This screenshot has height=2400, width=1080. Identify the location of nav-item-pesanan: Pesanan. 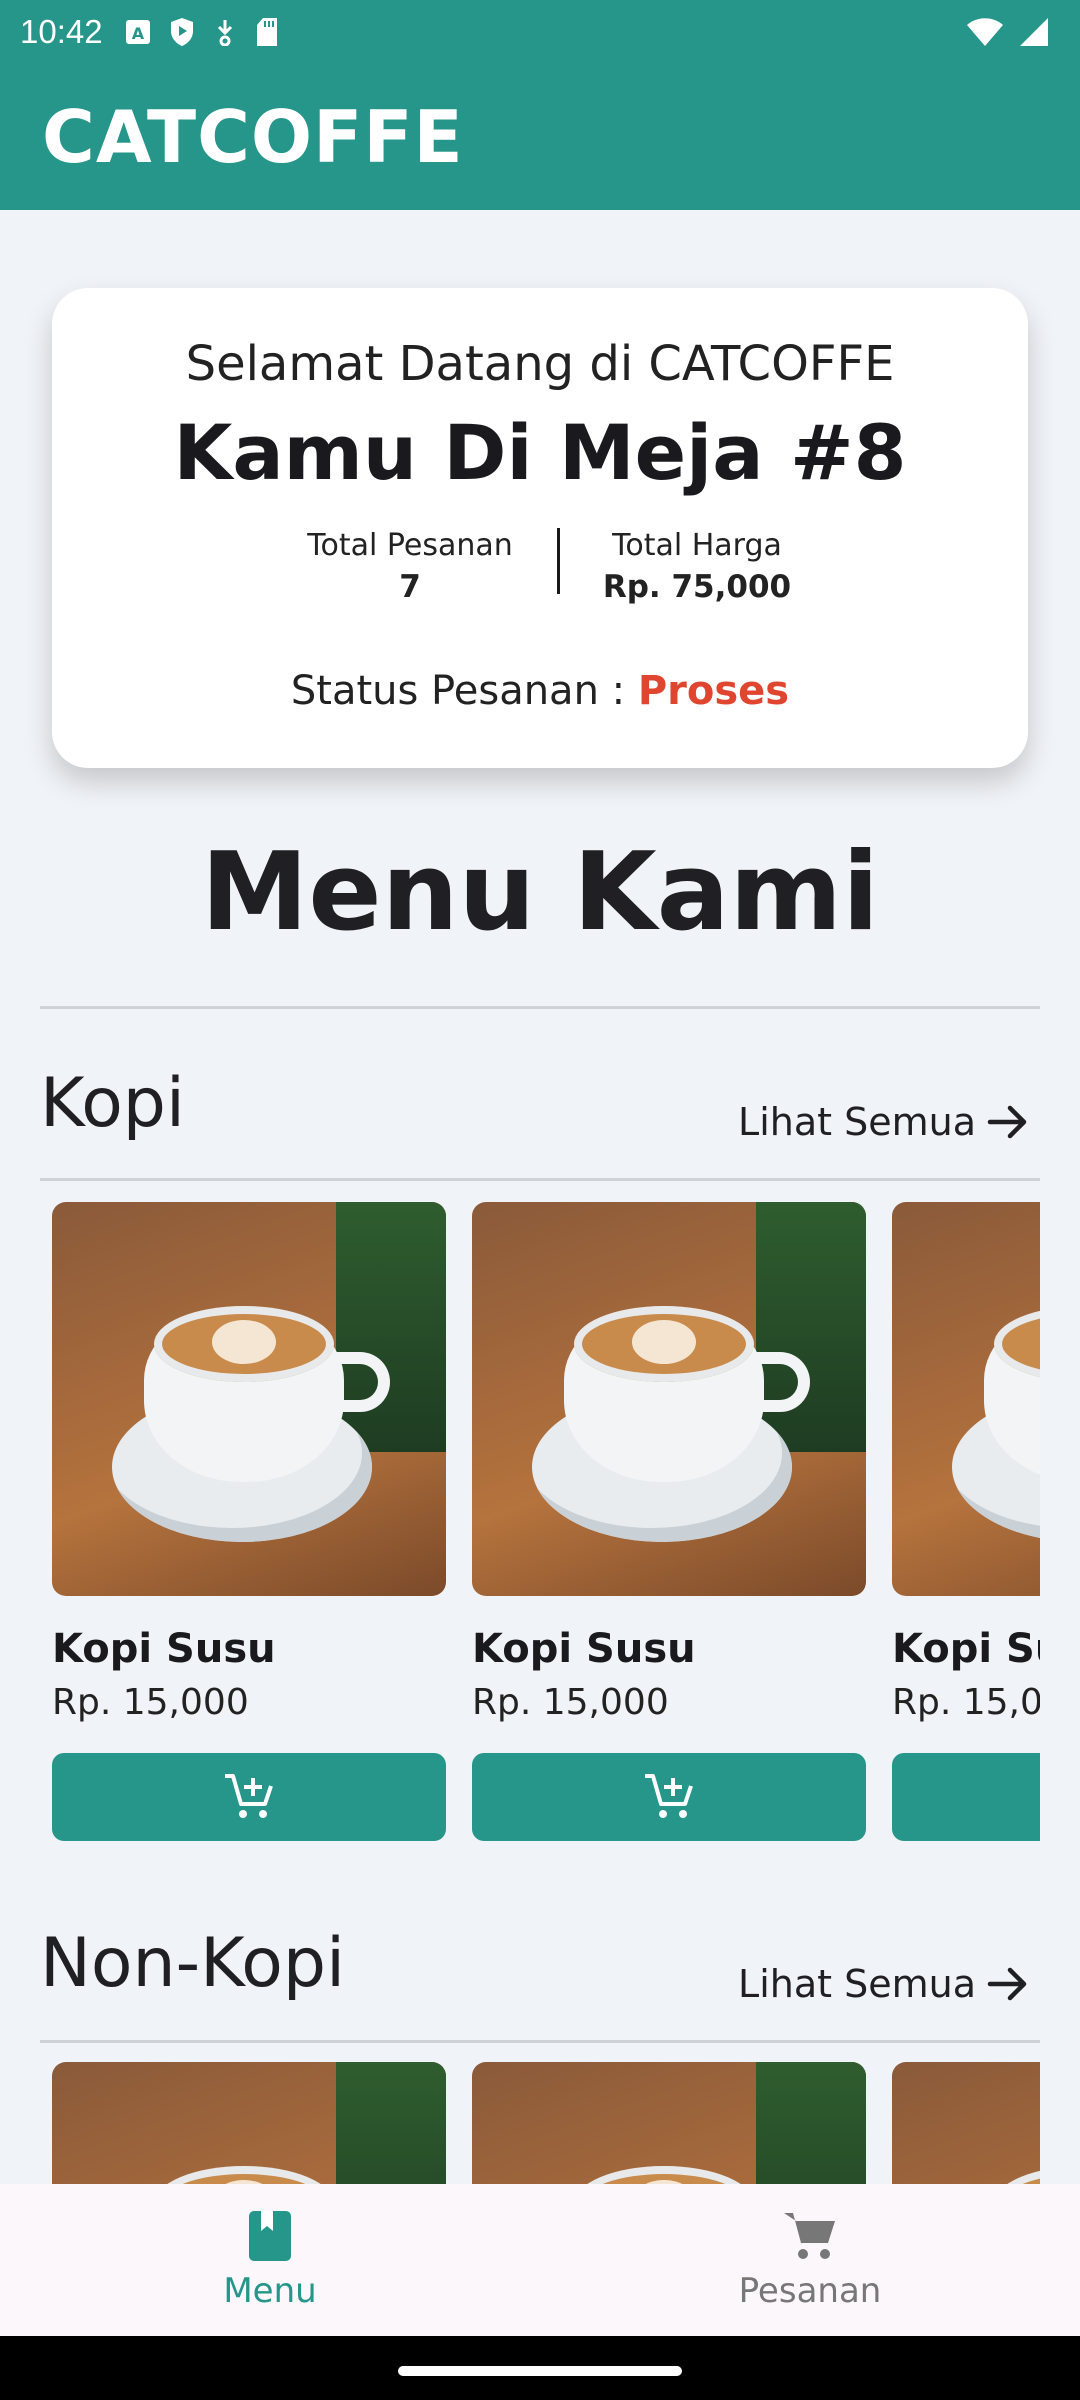
(810, 2260).